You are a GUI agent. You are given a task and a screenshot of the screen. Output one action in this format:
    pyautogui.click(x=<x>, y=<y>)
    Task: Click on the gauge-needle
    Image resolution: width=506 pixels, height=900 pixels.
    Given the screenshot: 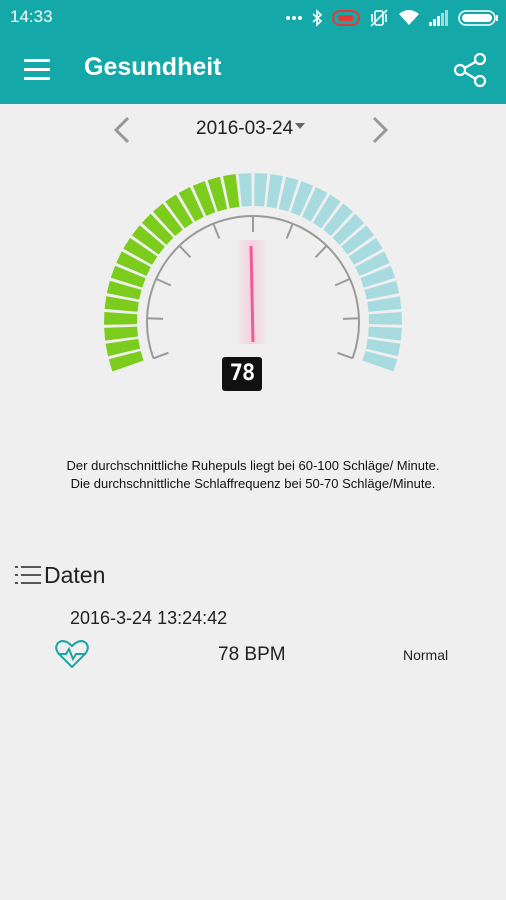 What is the action you would take?
    pyautogui.click(x=252, y=294)
    